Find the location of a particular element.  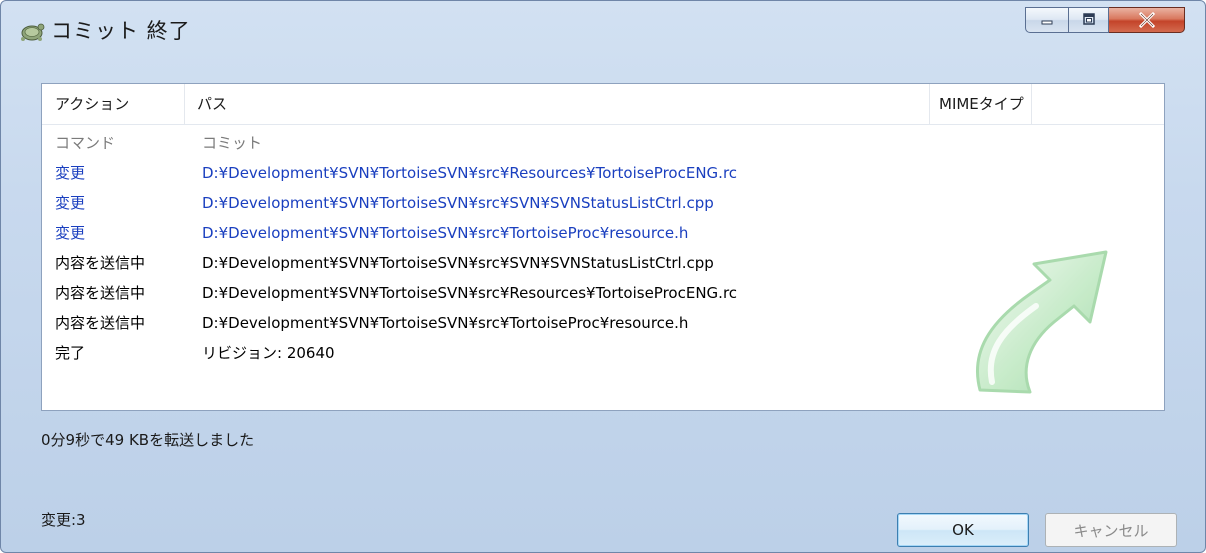

minimize-button is located at coordinates (1047, 20).